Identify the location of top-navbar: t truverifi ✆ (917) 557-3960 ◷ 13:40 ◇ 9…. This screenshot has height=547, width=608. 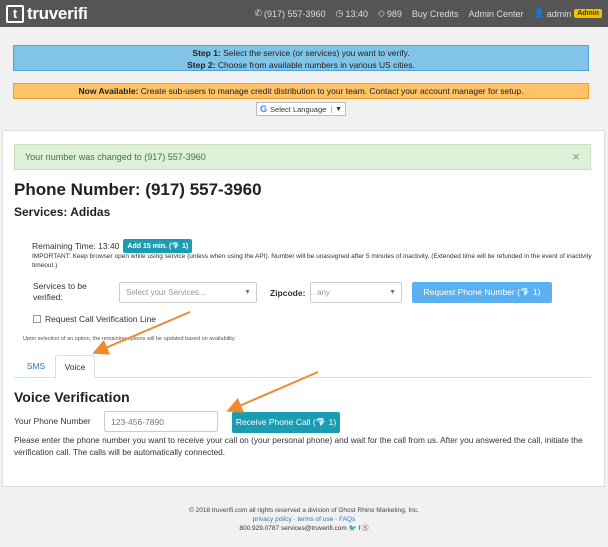
(304, 13).